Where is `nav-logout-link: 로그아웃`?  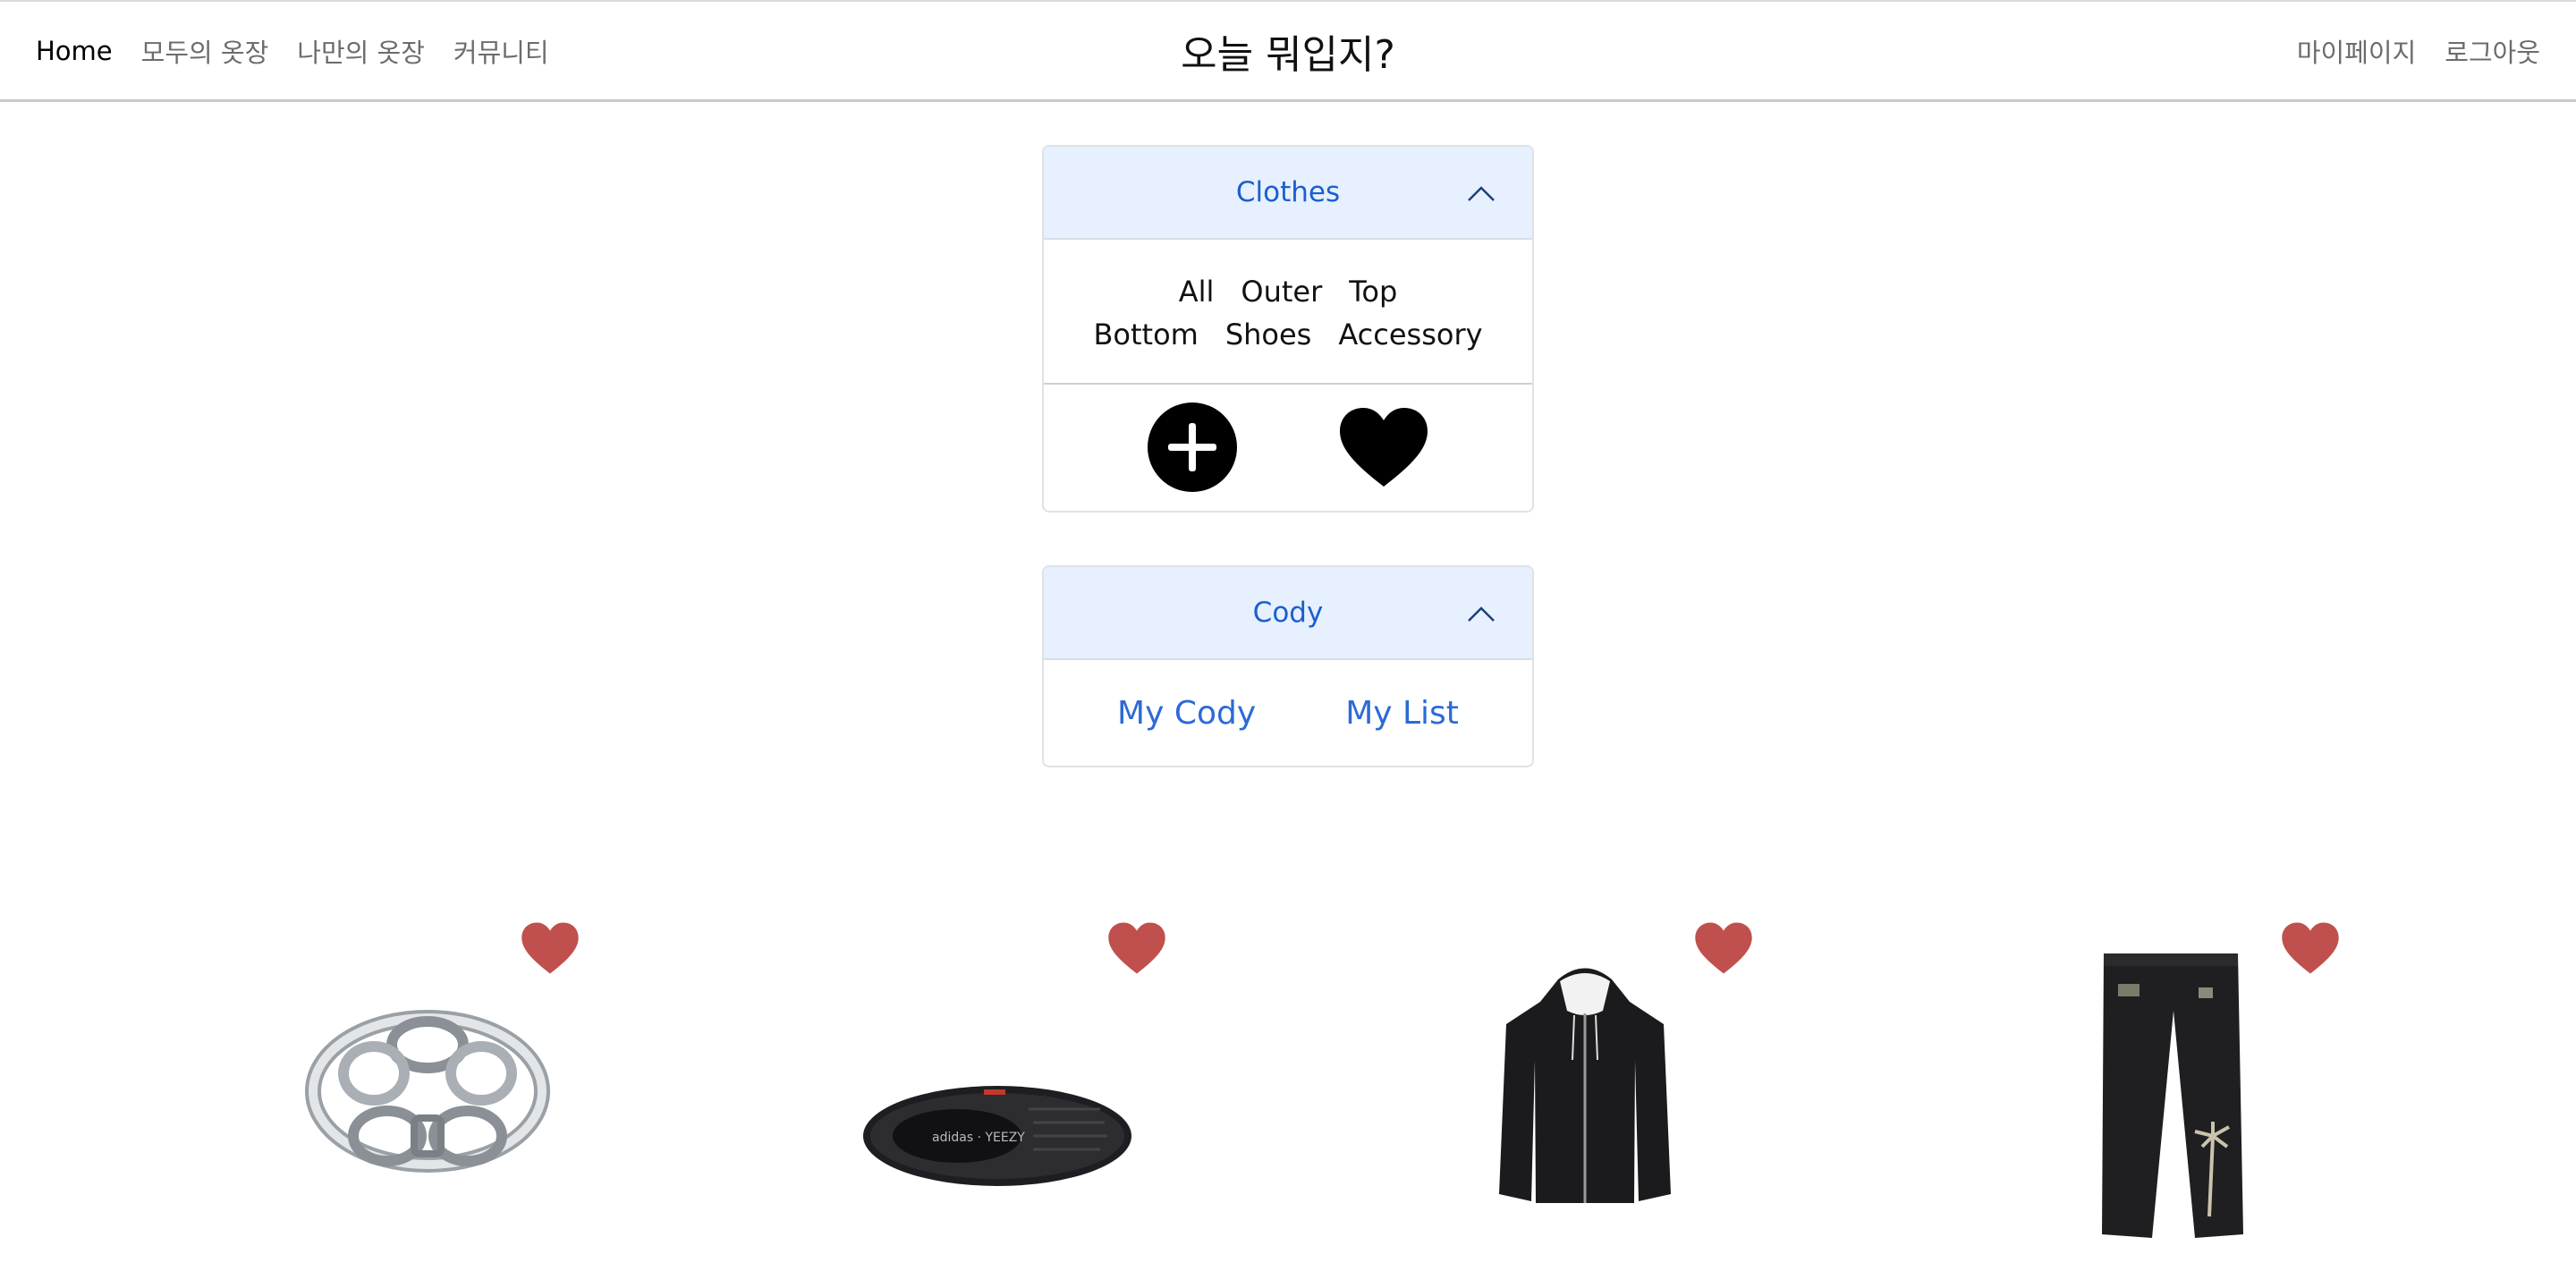 nav-logout-link: 로그아웃 is located at coordinates (2492, 51).